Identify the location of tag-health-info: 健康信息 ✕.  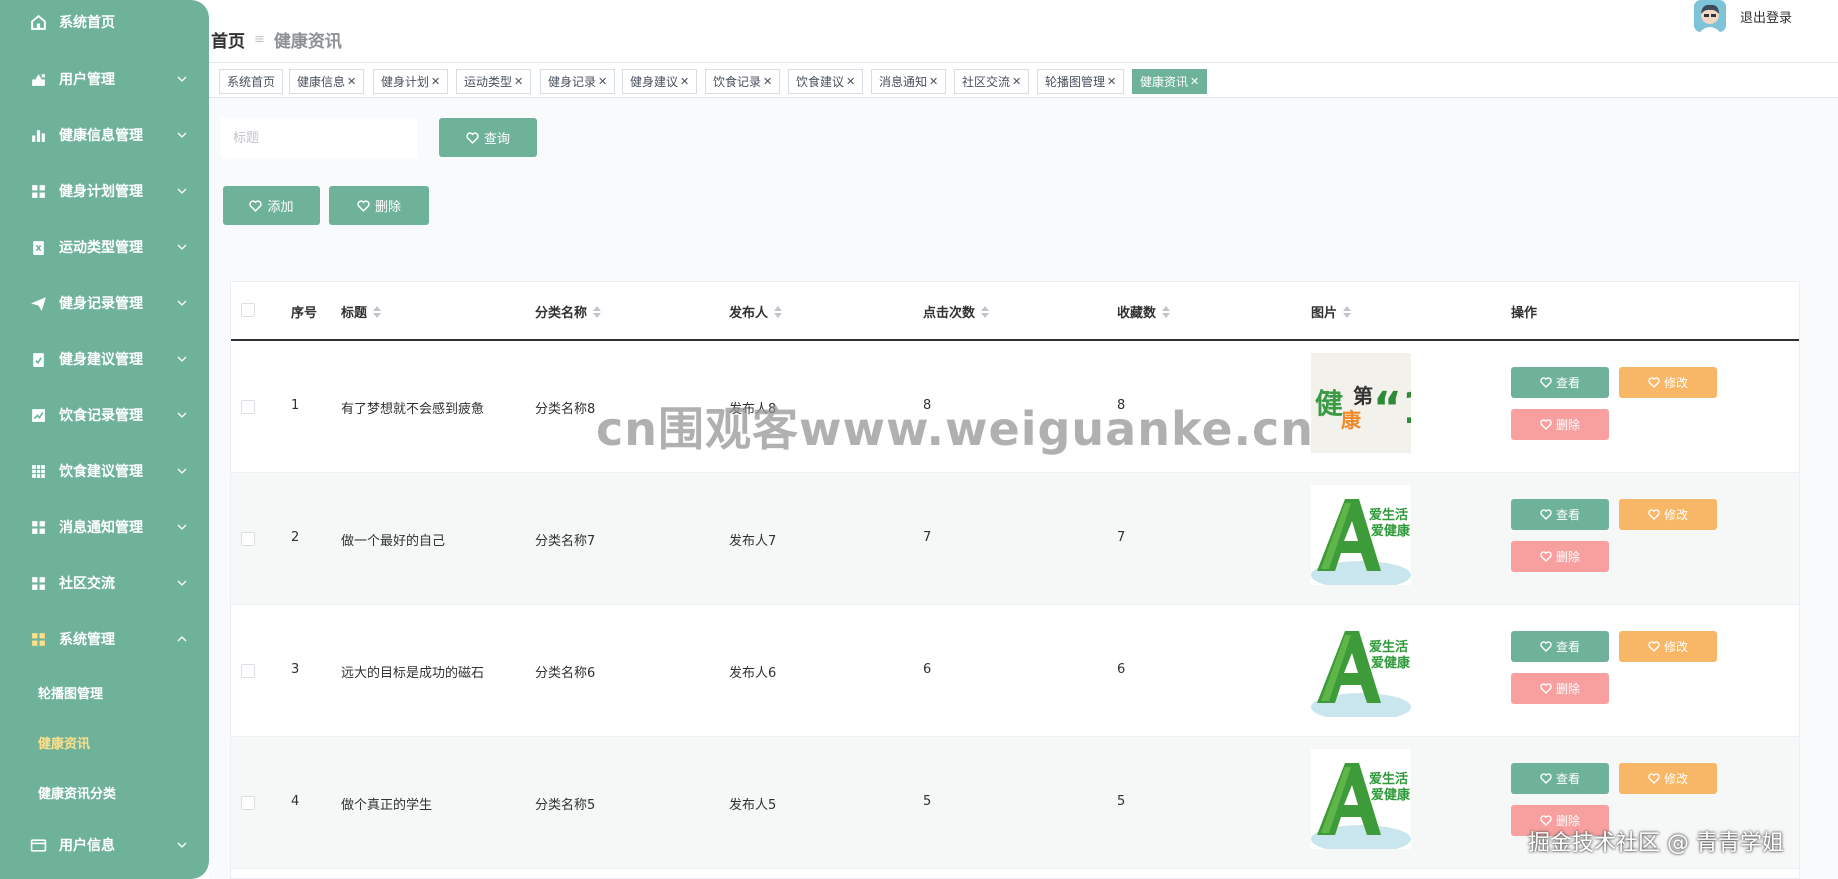
(327, 81).